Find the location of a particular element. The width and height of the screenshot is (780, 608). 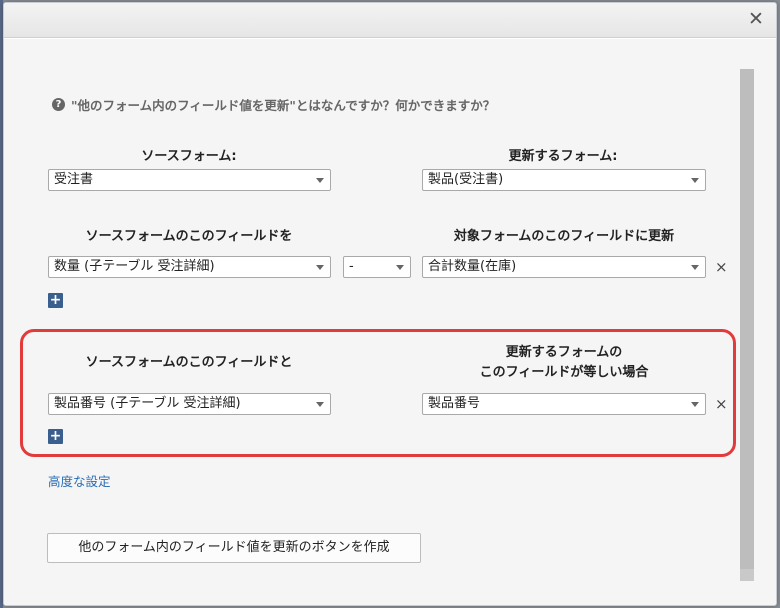

match-source-label: ソースフォームのこのフィールドと is located at coordinates (189, 362).